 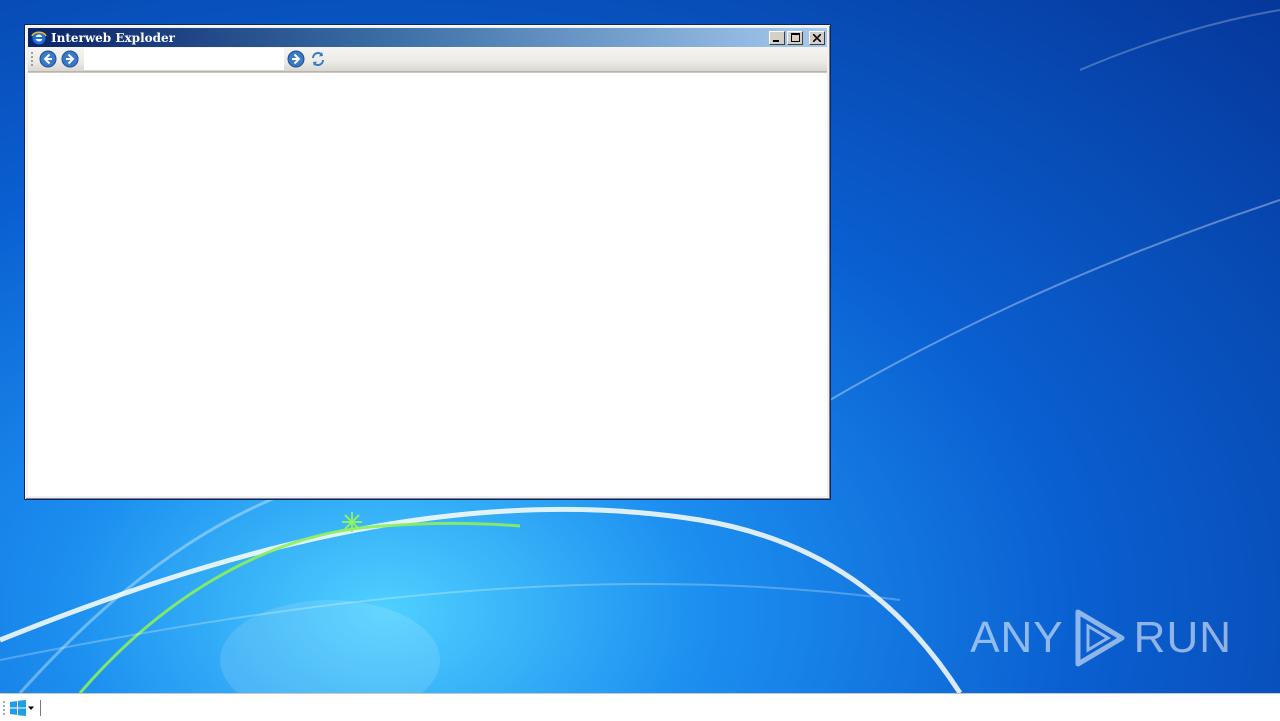 I want to click on refresh-icon, so click(x=318, y=59).